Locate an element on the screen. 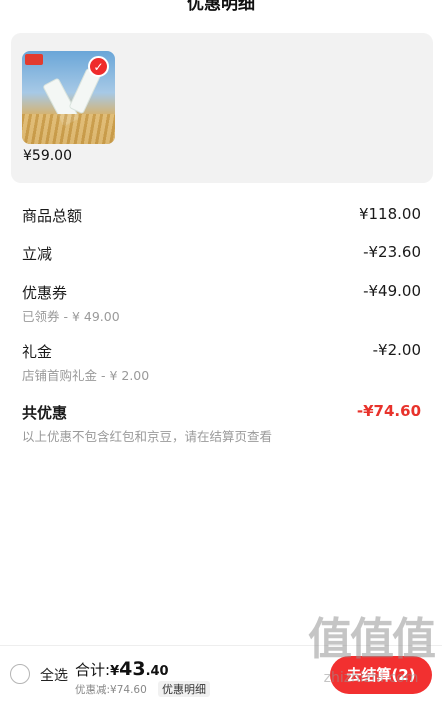 The height and width of the screenshot is (703, 442). brand-sticker is located at coordinates (34, 59).